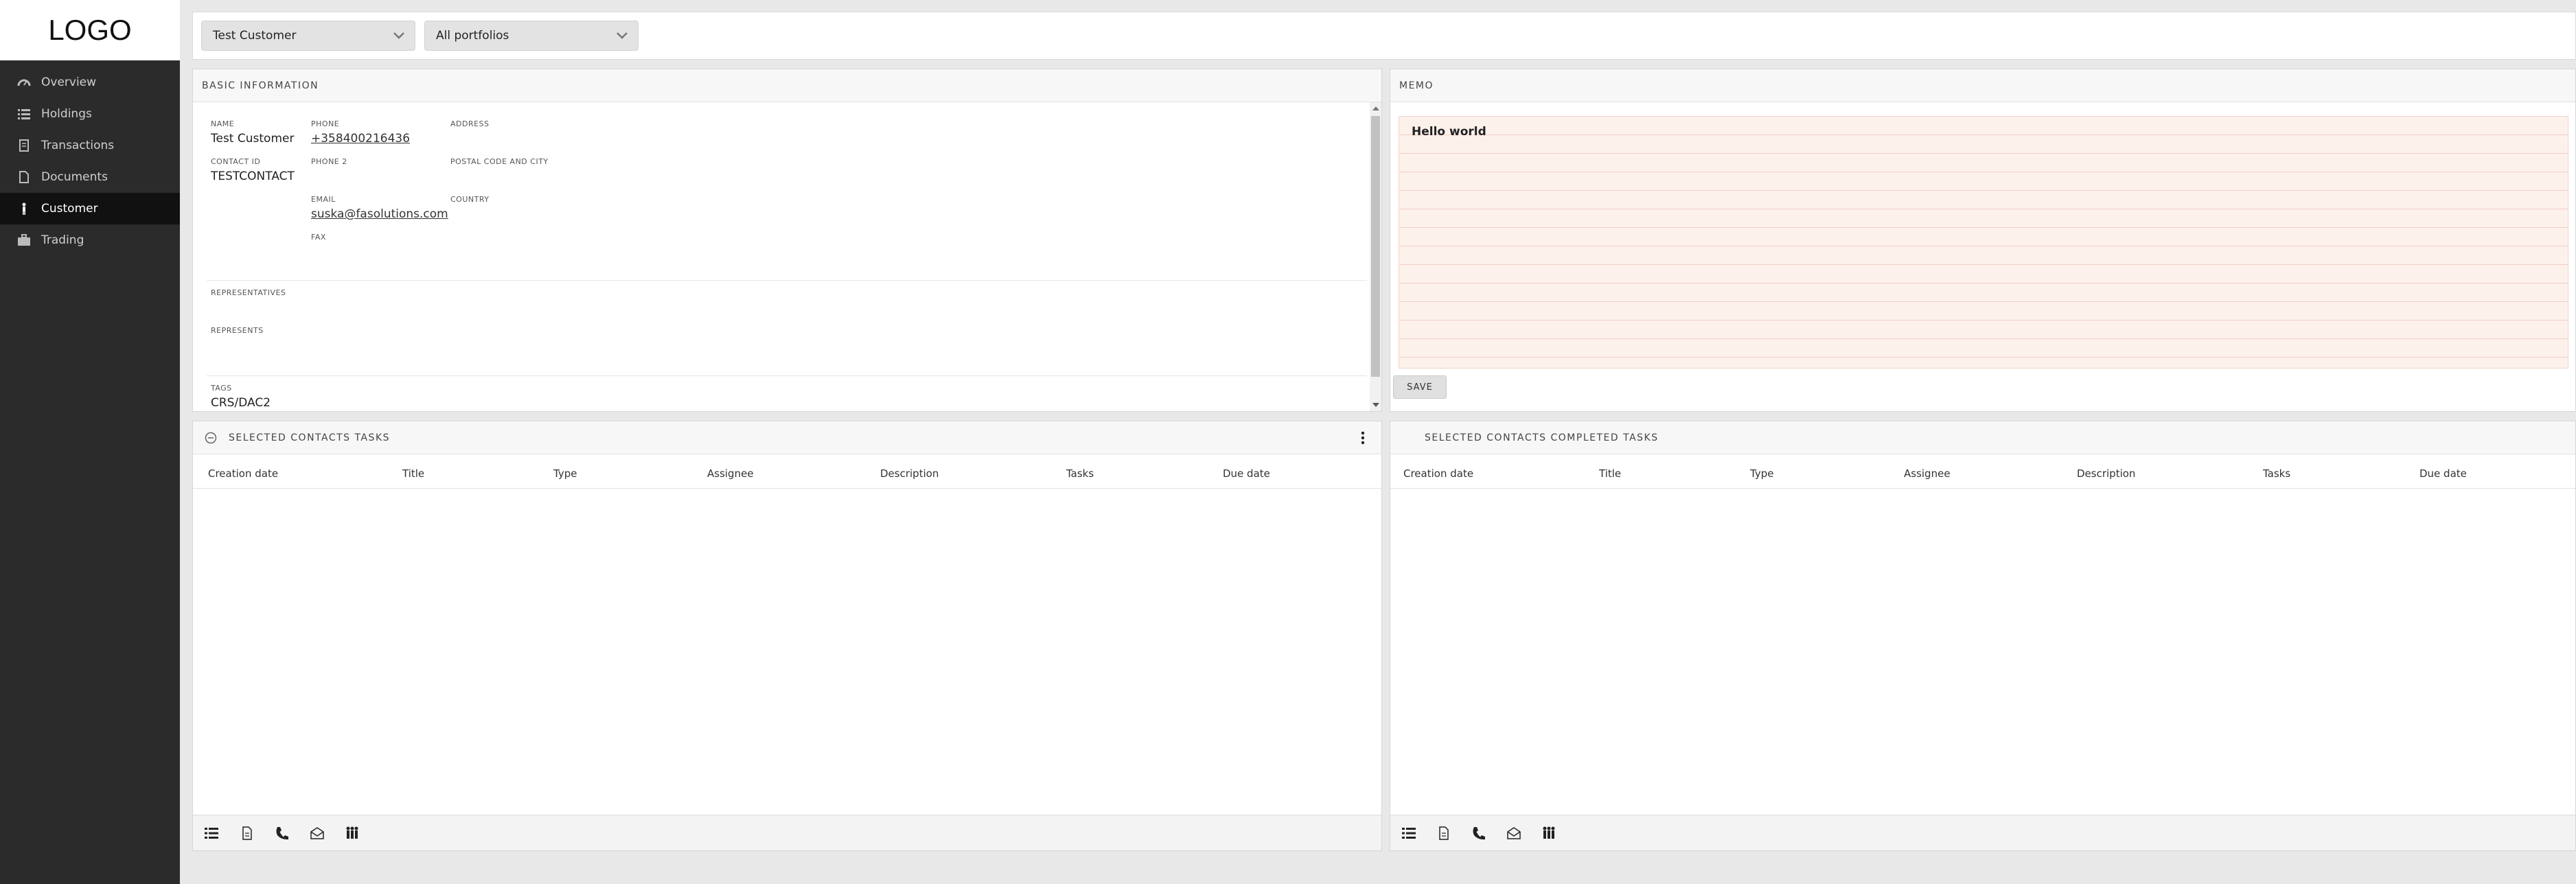 This screenshot has width=2576, height=884. What do you see at coordinates (241, 403) in the screenshot?
I see `tags-value: CRS/DAC2` at bounding box center [241, 403].